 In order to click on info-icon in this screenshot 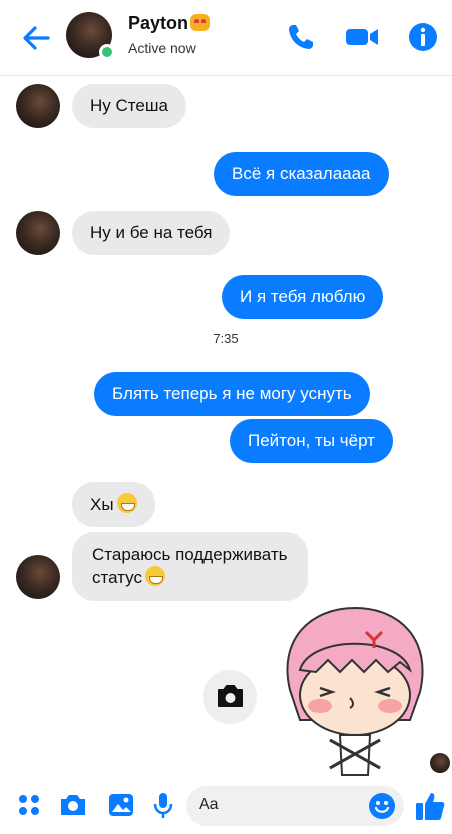, I will do `click(423, 37)`.